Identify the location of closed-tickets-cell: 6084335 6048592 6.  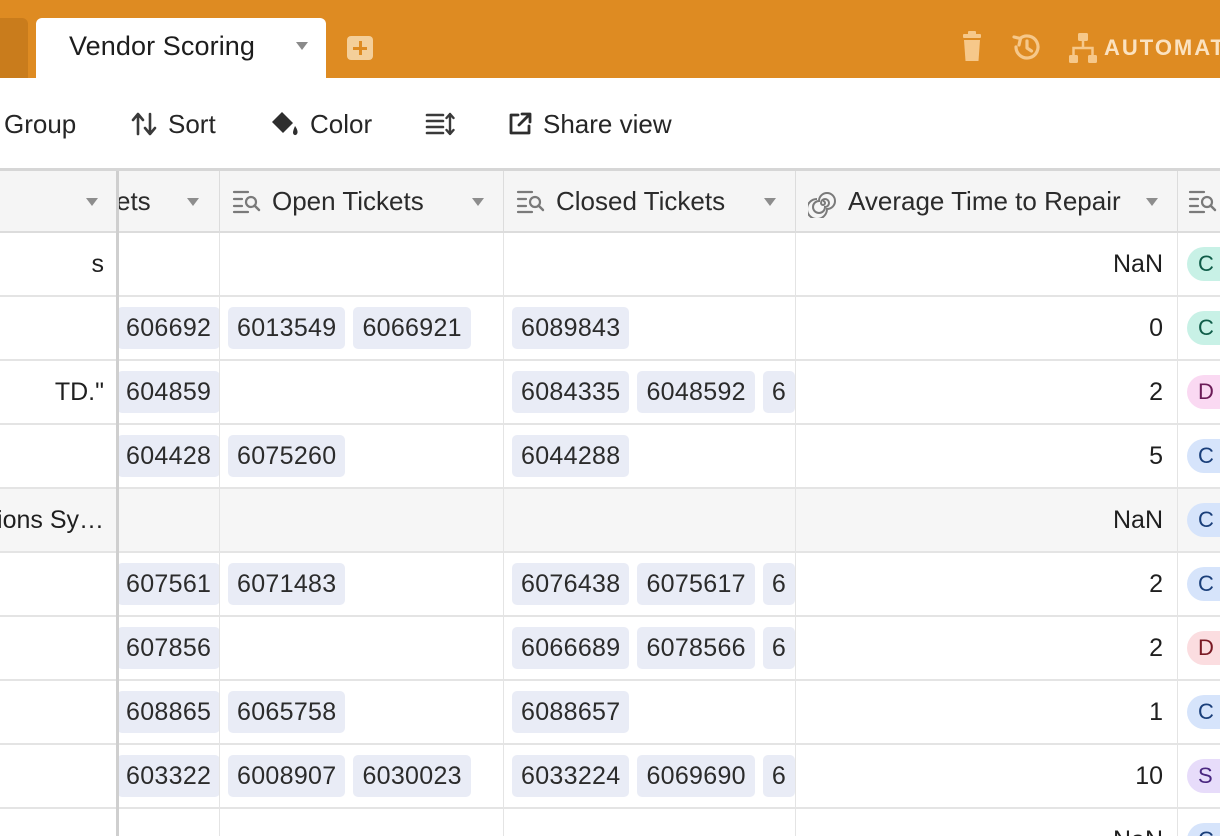
(650, 392).